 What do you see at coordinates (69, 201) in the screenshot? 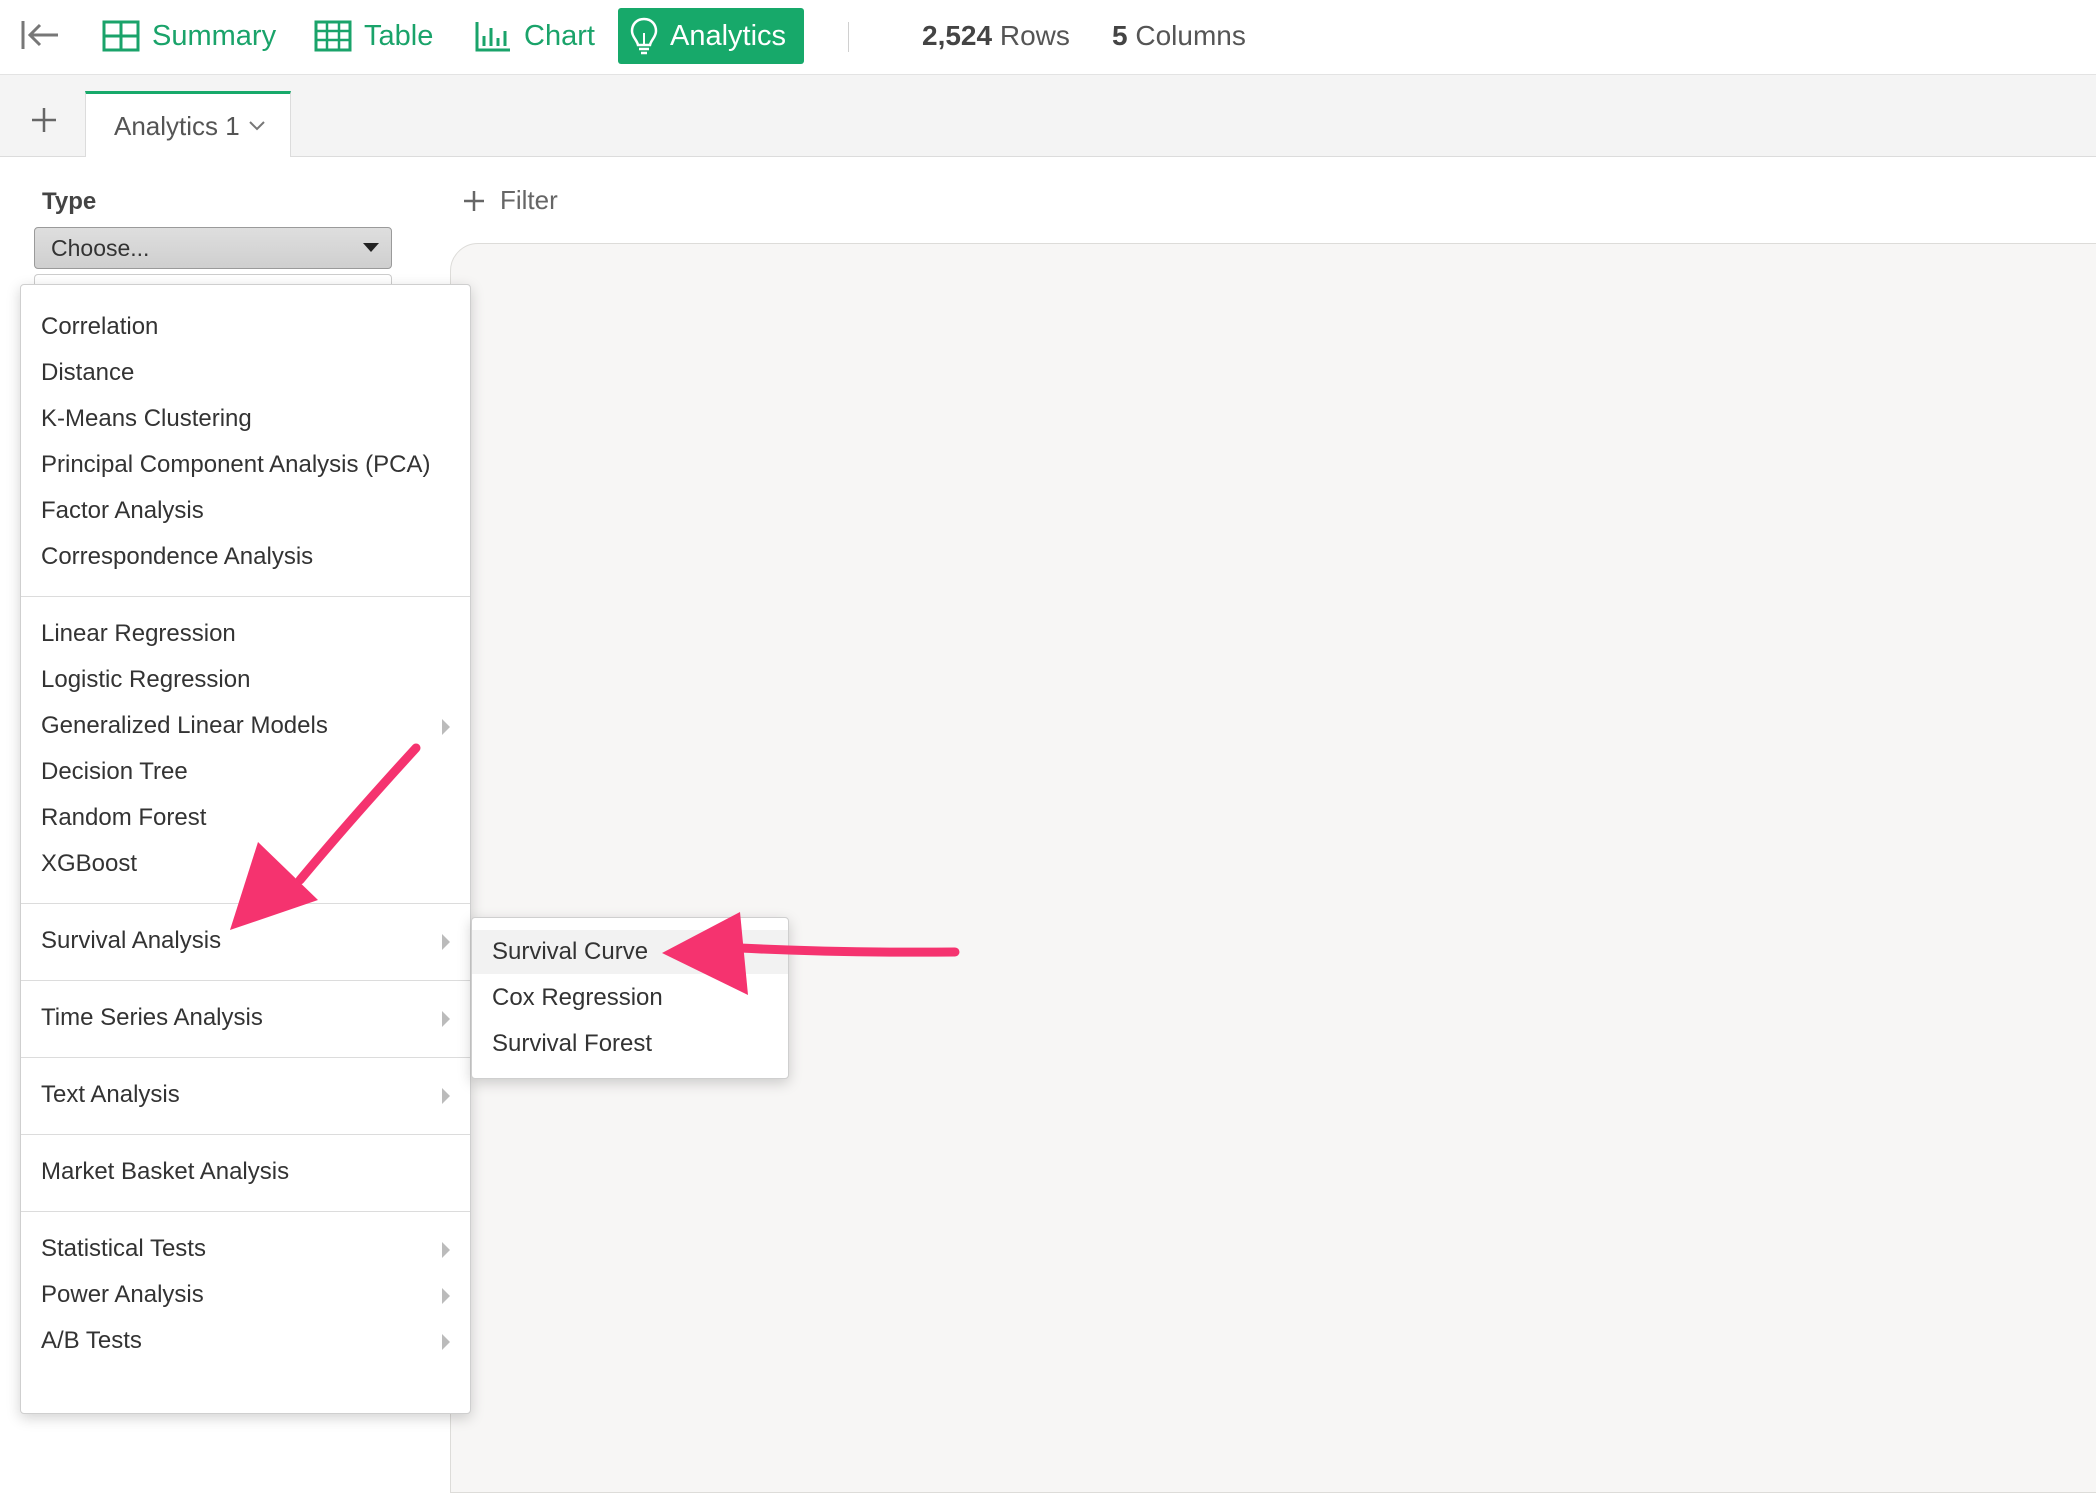
I see `type-label: Type` at bounding box center [69, 201].